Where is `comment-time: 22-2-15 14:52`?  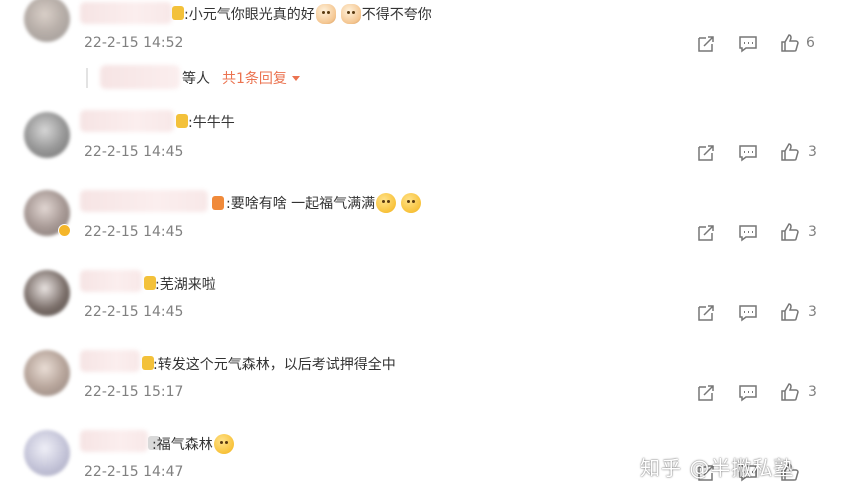 comment-time: 22-2-15 14:52 is located at coordinates (134, 43).